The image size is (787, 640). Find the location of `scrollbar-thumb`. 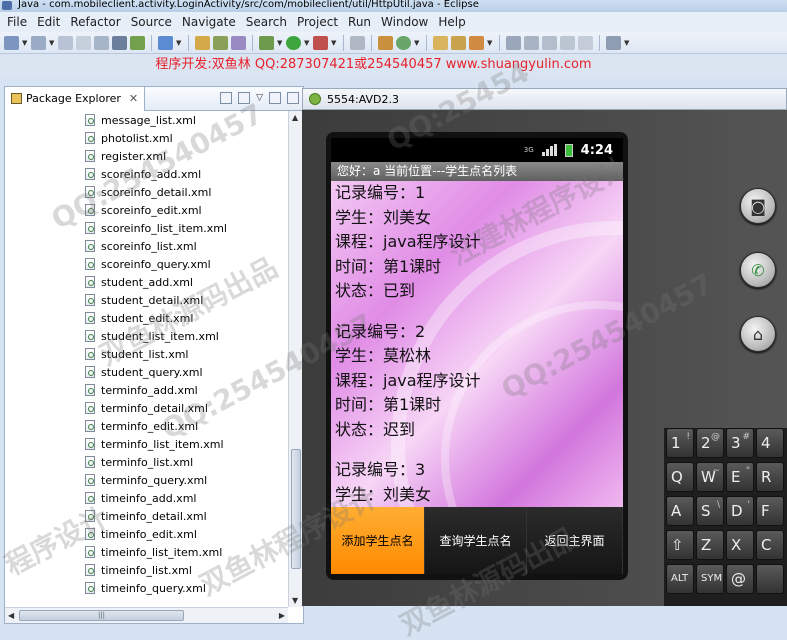

scrollbar-thumb is located at coordinates (296, 509).